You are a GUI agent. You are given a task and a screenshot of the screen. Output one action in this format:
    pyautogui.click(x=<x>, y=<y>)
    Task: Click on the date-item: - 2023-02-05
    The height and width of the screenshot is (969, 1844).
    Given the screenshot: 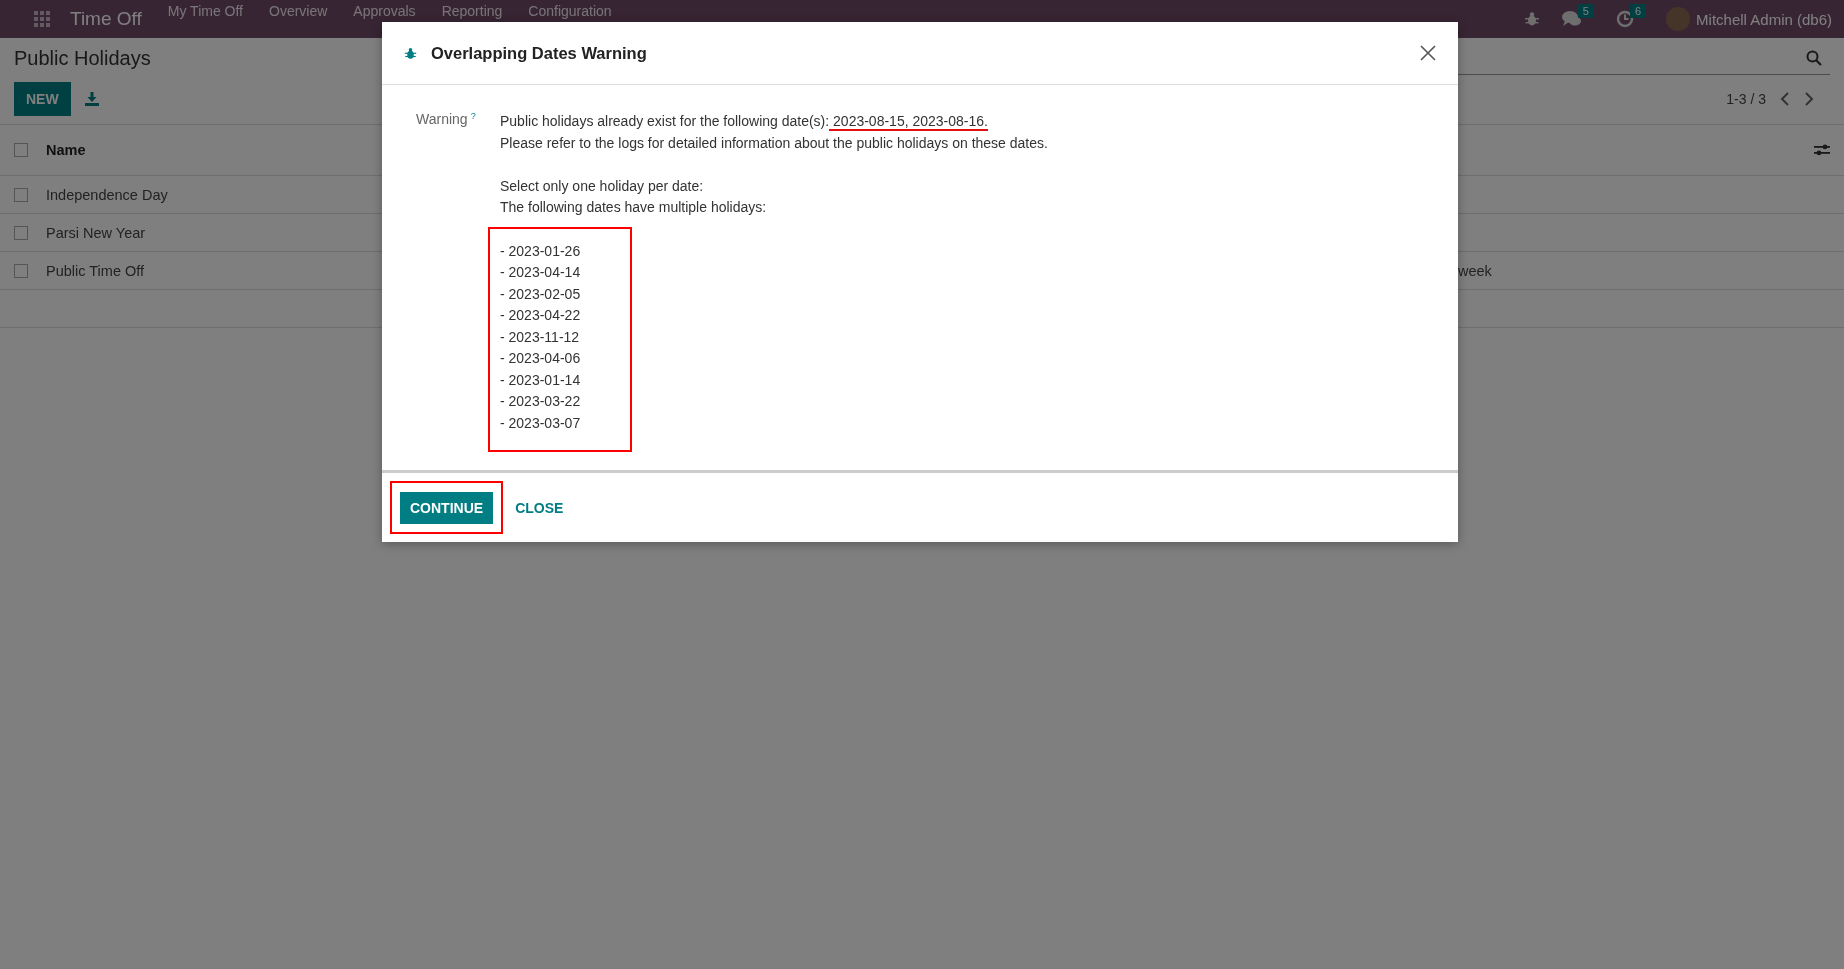 What is the action you would take?
    pyautogui.click(x=540, y=294)
    